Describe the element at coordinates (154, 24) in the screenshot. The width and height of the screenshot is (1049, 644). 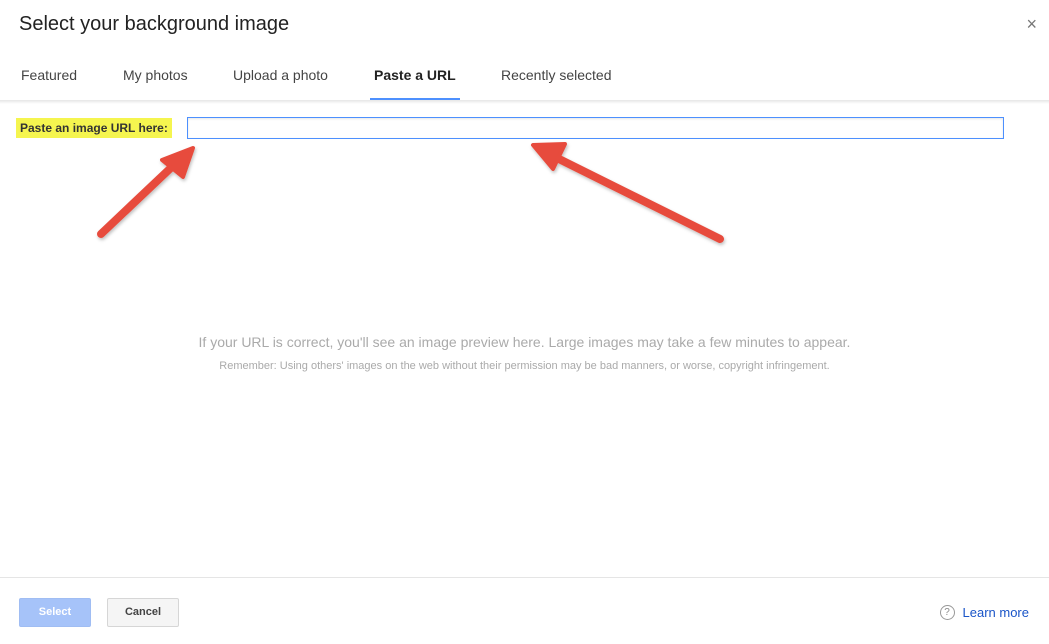
I see `dialog-title: Select your background image` at that location.